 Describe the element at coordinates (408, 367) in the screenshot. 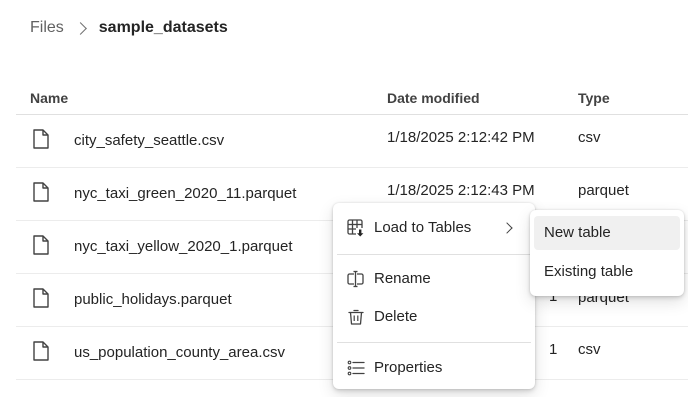

I see `menu-item-label: Properties` at that location.